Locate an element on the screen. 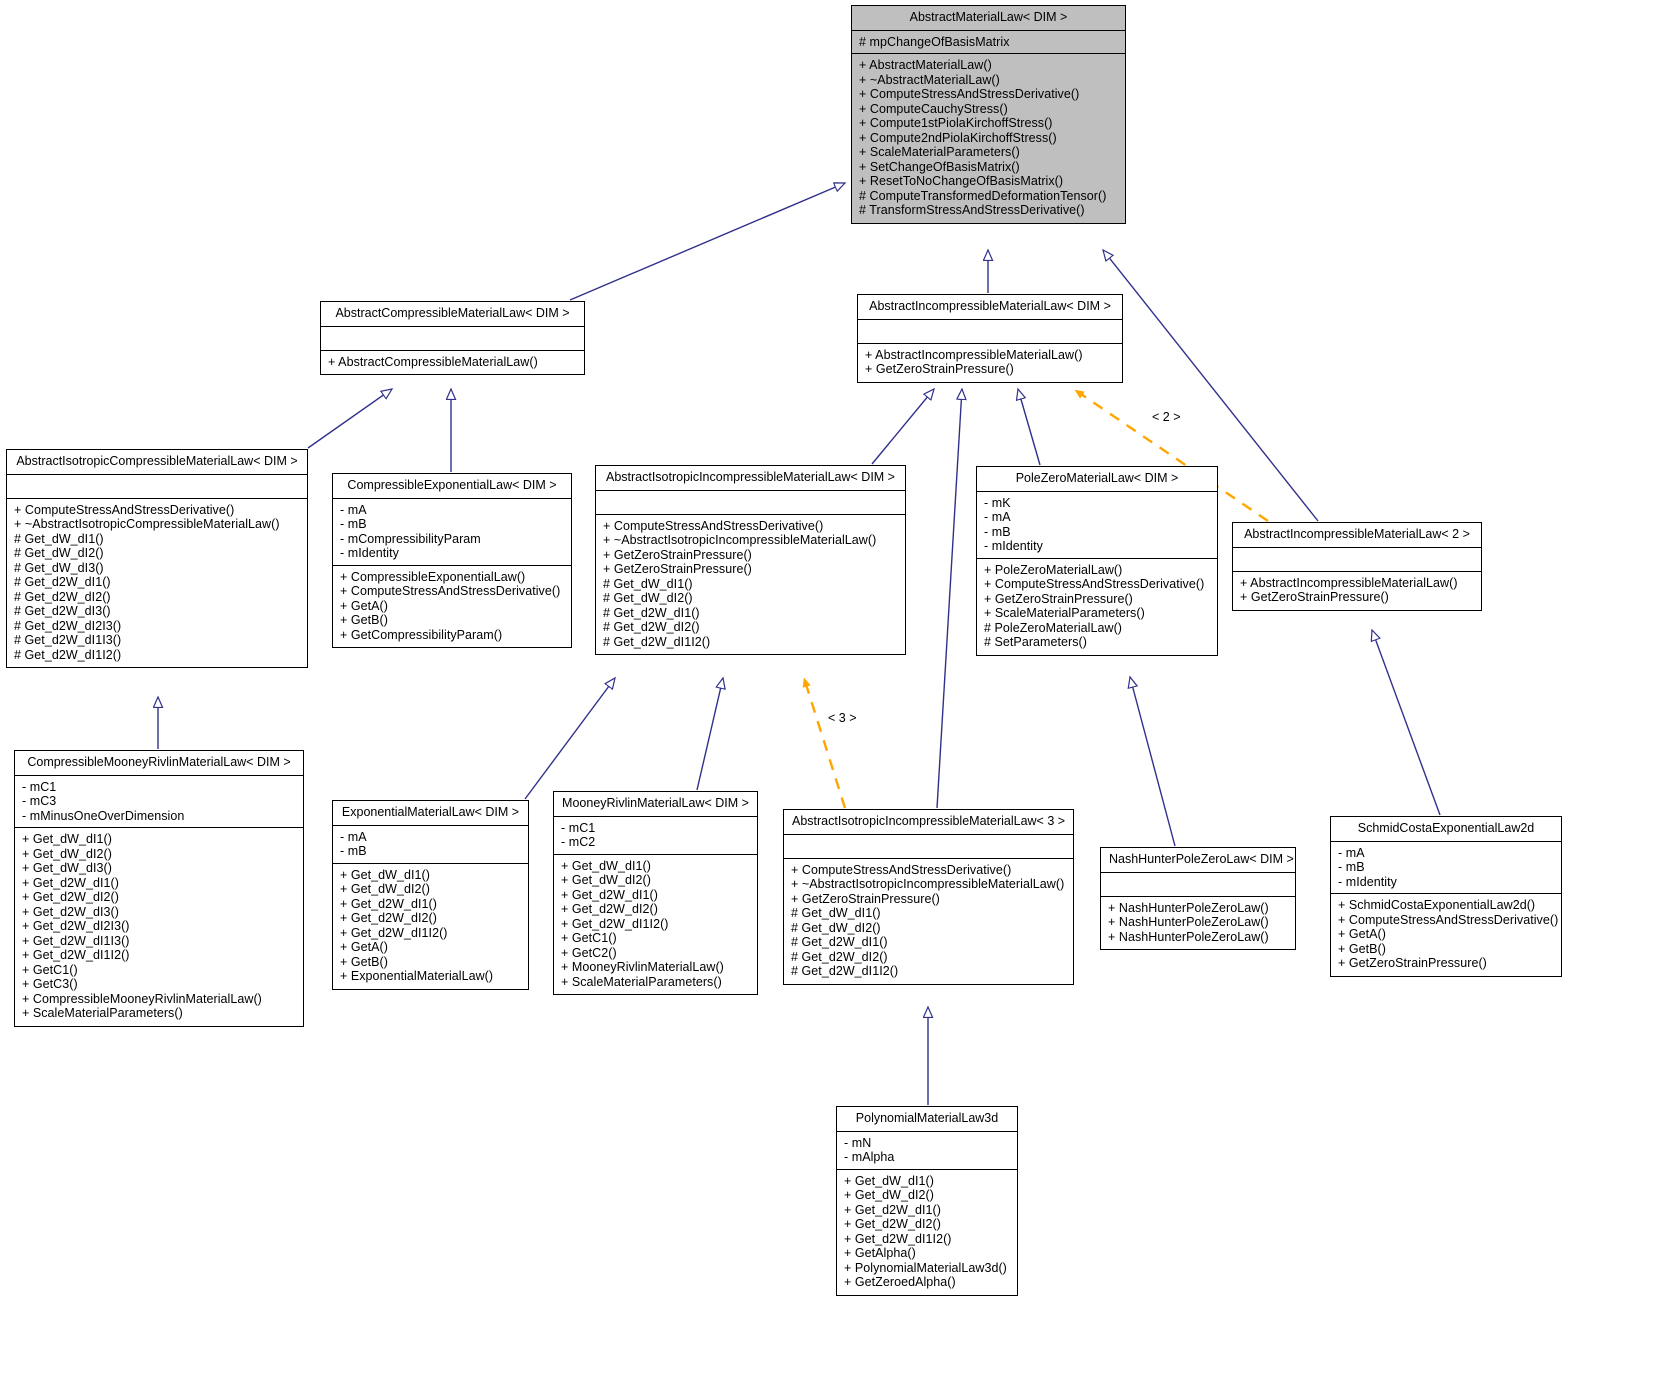 The image size is (1653, 1392). operation: # PoleZeroMaterialLaw() is located at coordinates (1053, 627).